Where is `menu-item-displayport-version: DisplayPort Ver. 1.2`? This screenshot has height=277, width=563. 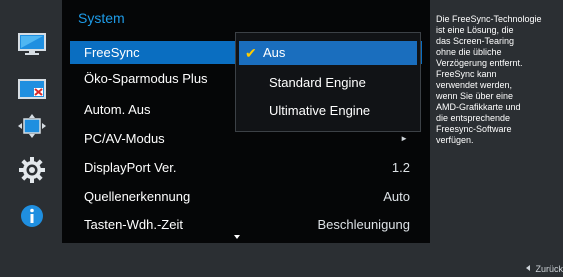 menu-item-displayport-version: DisplayPort Ver. 1.2 is located at coordinates (246, 167).